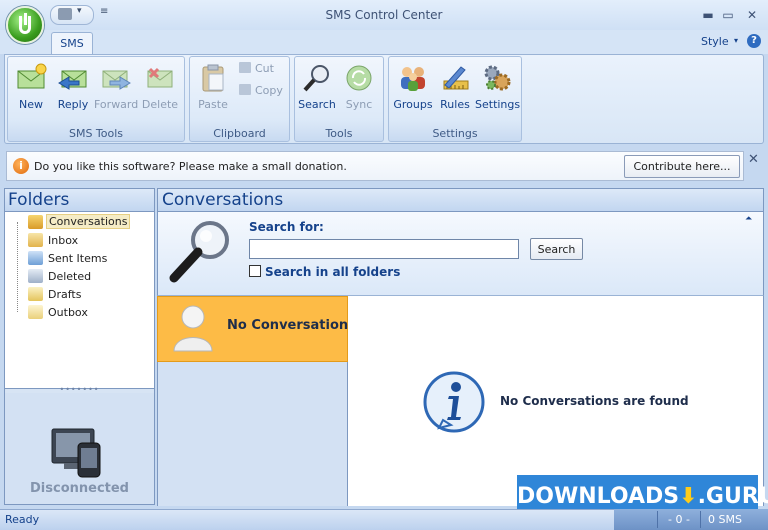 The height and width of the screenshot is (530, 768). Describe the element at coordinates (288, 325) in the screenshot. I see `conversation-item-label: No Conversation` at that location.